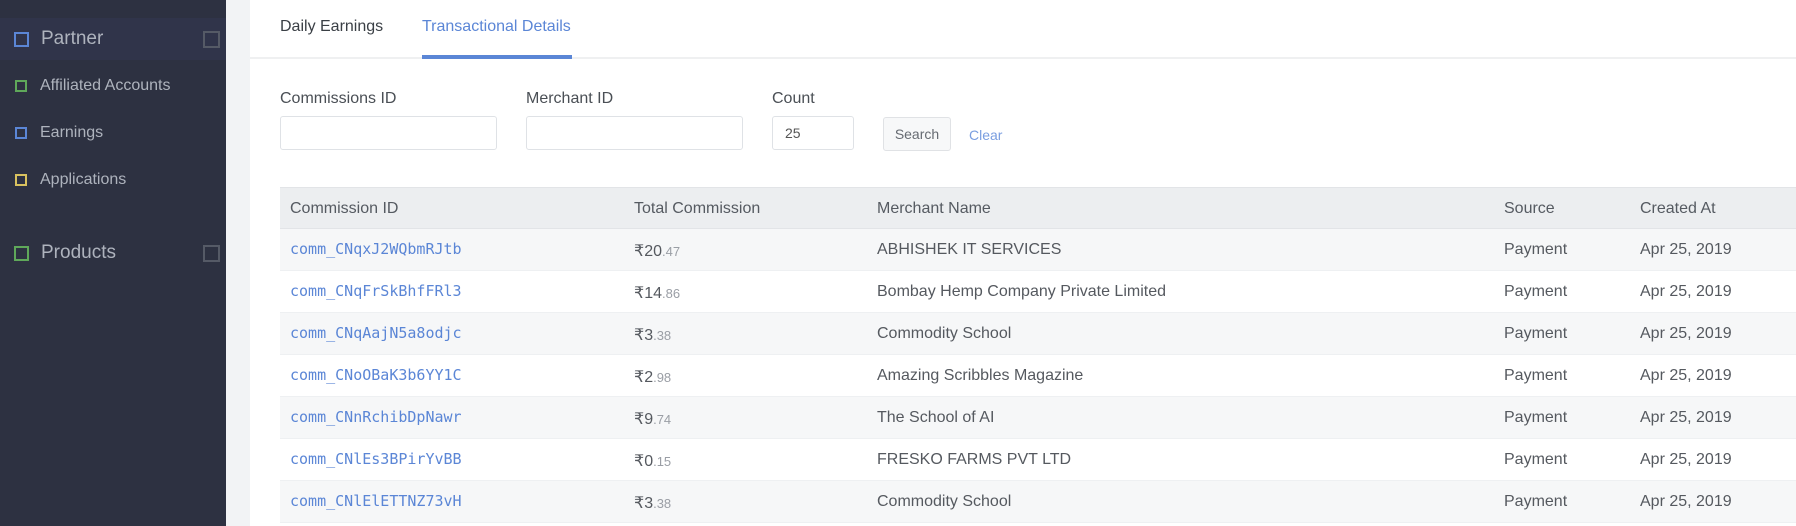 This screenshot has width=1796, height=526. Describe the element at coordinates (671, 293) in the screenshot. I see `amount-fraction: .86` at that location.